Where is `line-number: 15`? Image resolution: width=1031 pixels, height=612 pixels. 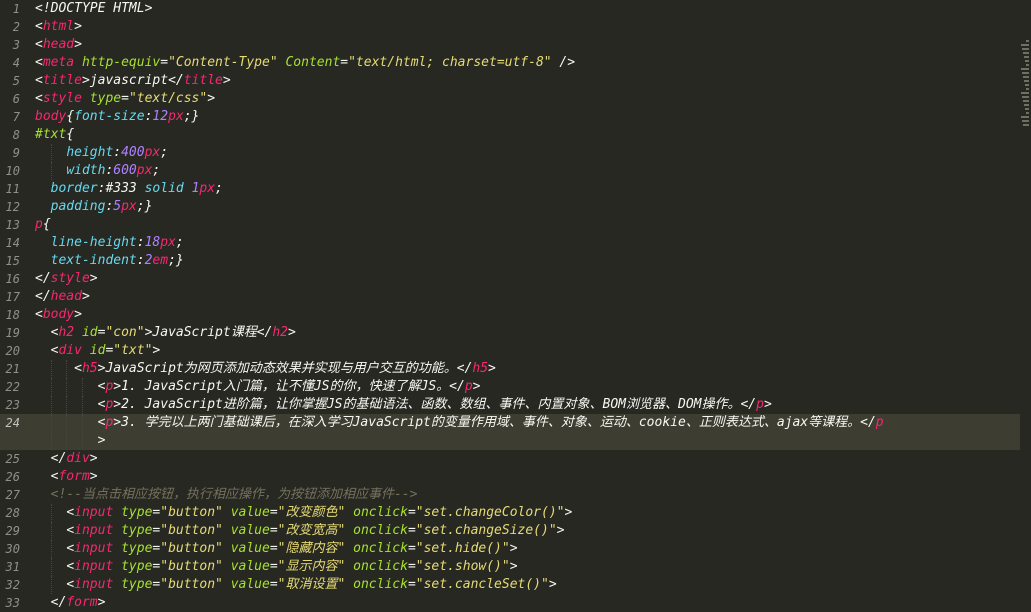
line-number: 15 is located at coordinates (12, 261).